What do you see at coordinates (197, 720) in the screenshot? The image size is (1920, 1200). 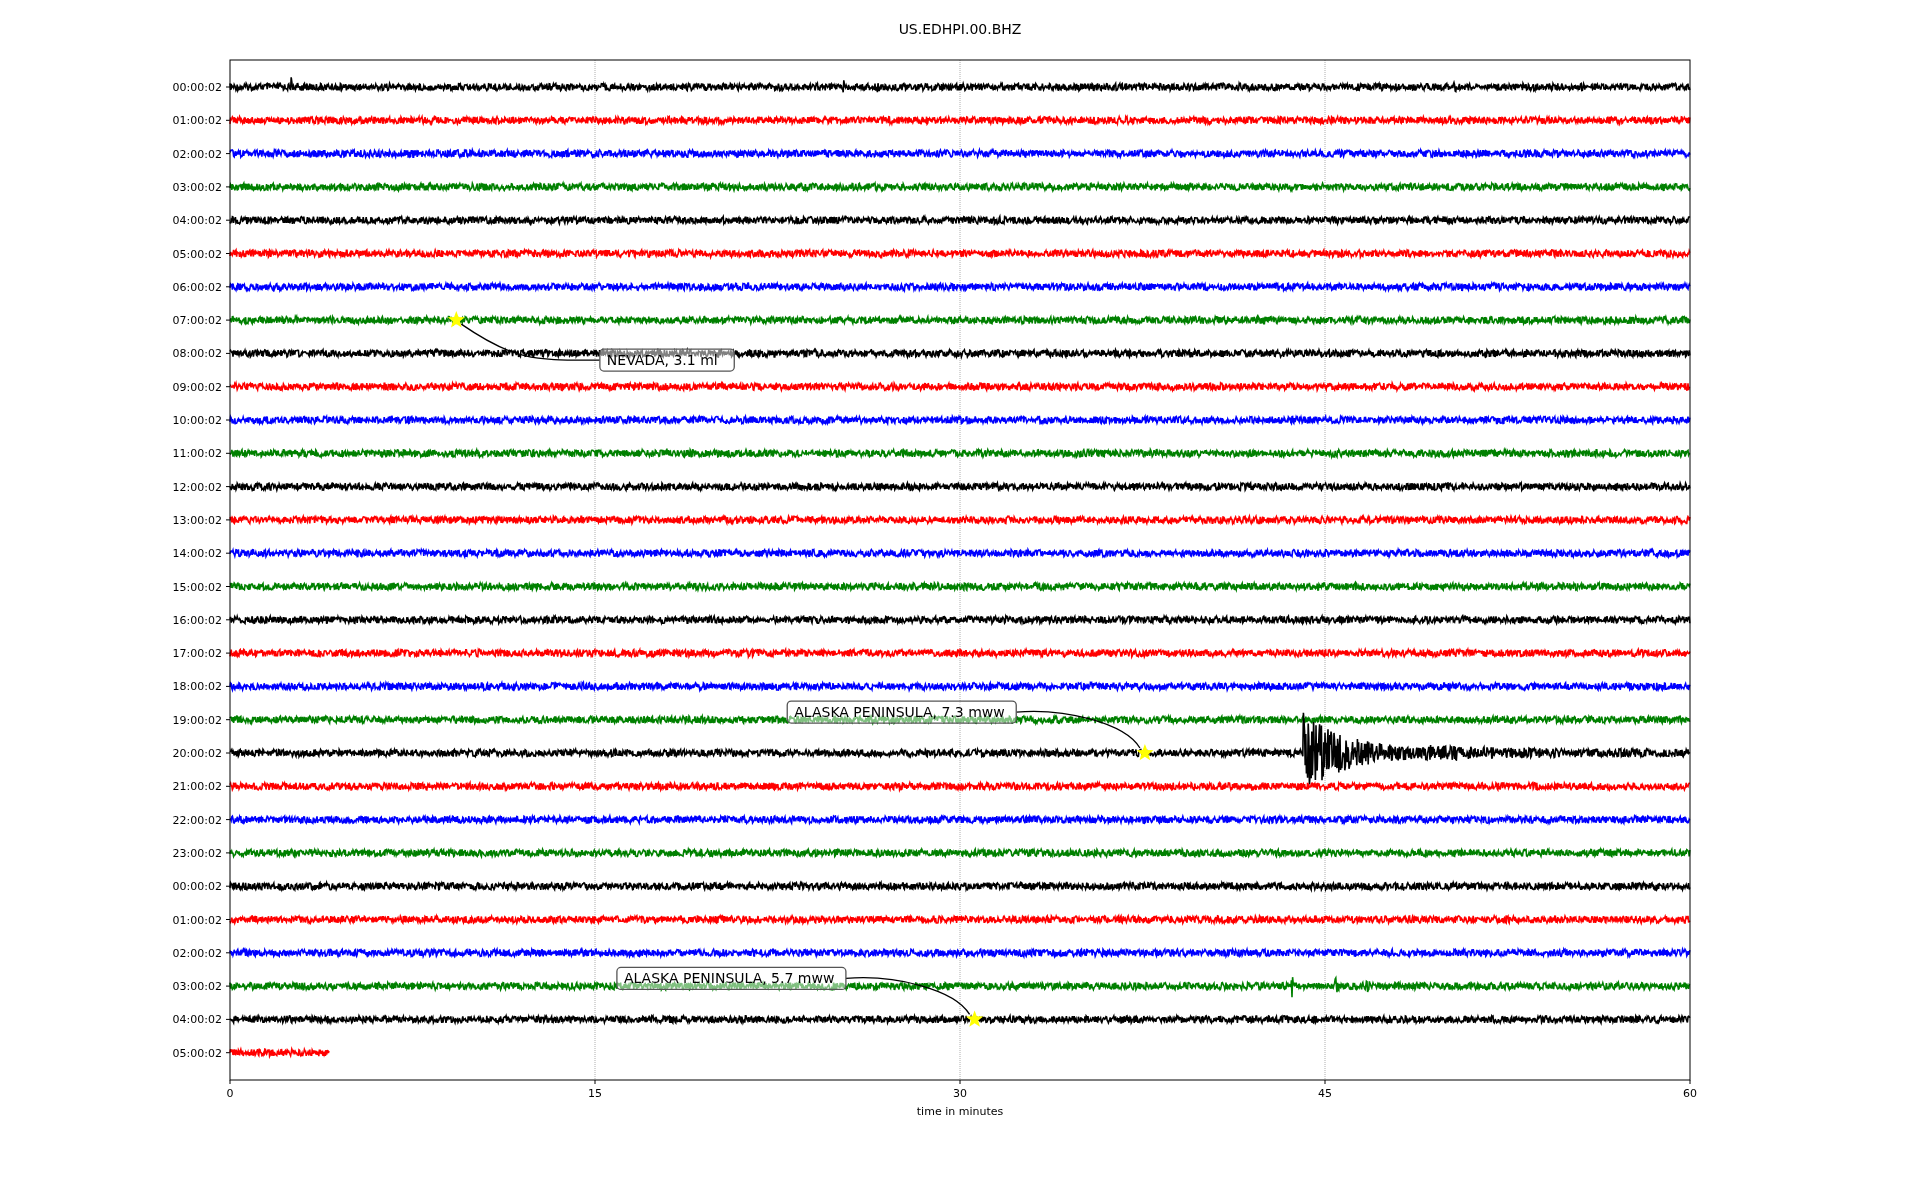 I see `y-tick-label: 19:00:02` at bounding box center [197, 720].